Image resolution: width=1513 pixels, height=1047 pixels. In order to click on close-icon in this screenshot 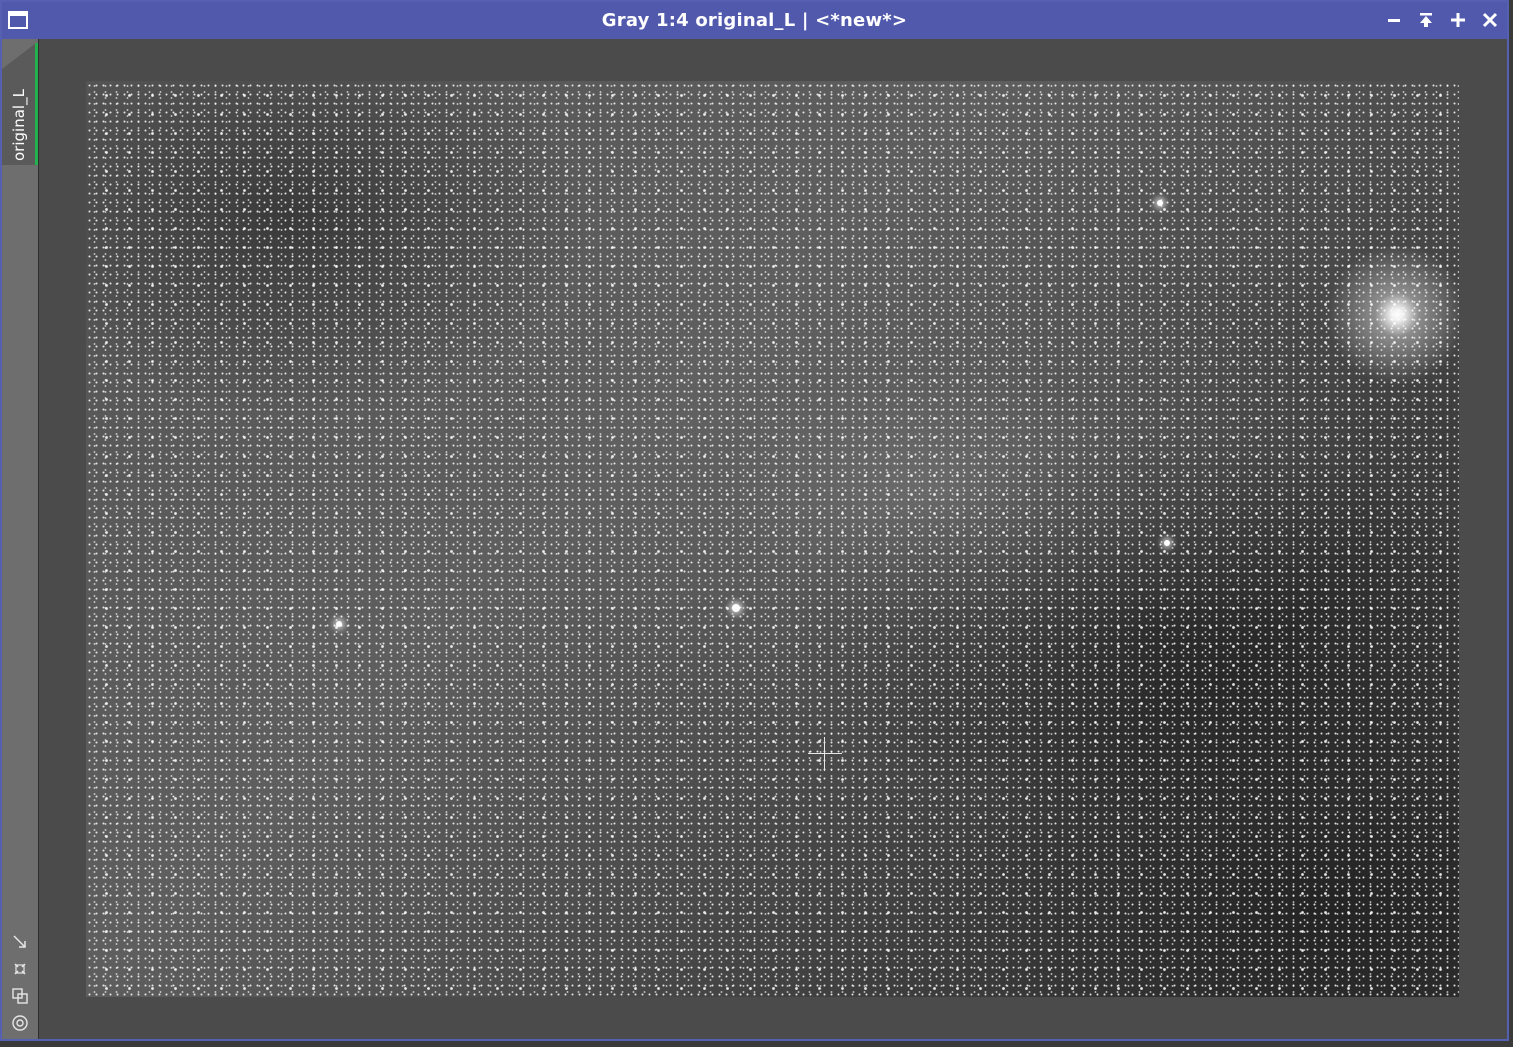, I will do `click(1490, 20)`.